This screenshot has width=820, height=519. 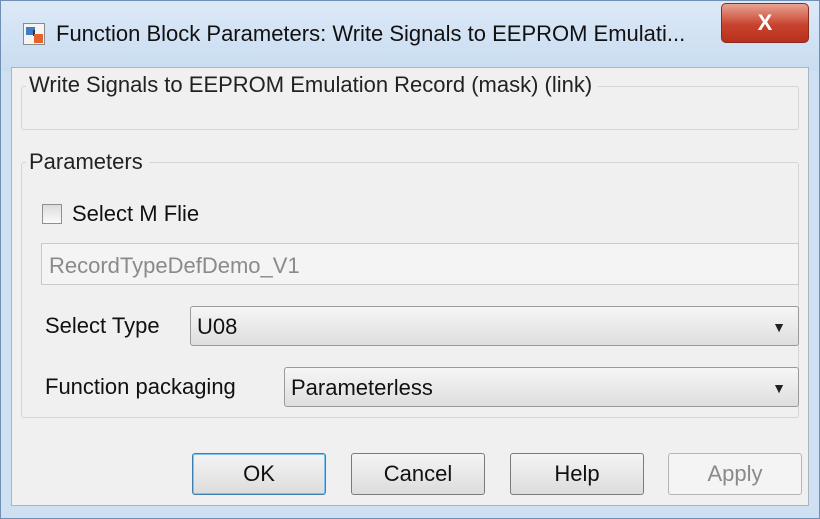 What do you see at coordinates (494, 326) in the screenshot?
I see `select-type-dropdown: U08 ▼` at bounding box center [494, 326].